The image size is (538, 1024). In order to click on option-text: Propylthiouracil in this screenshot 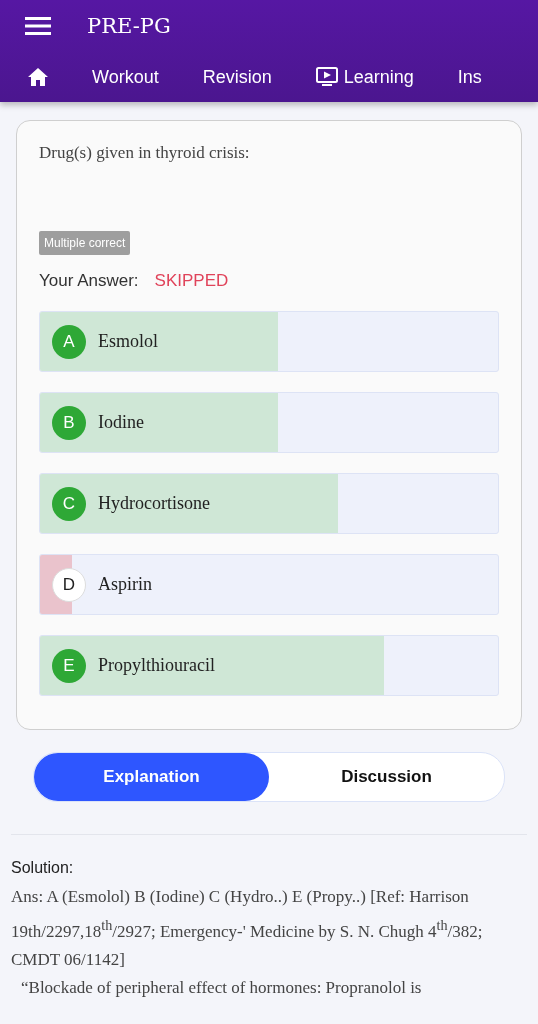, I will do `click(156, 665)`.